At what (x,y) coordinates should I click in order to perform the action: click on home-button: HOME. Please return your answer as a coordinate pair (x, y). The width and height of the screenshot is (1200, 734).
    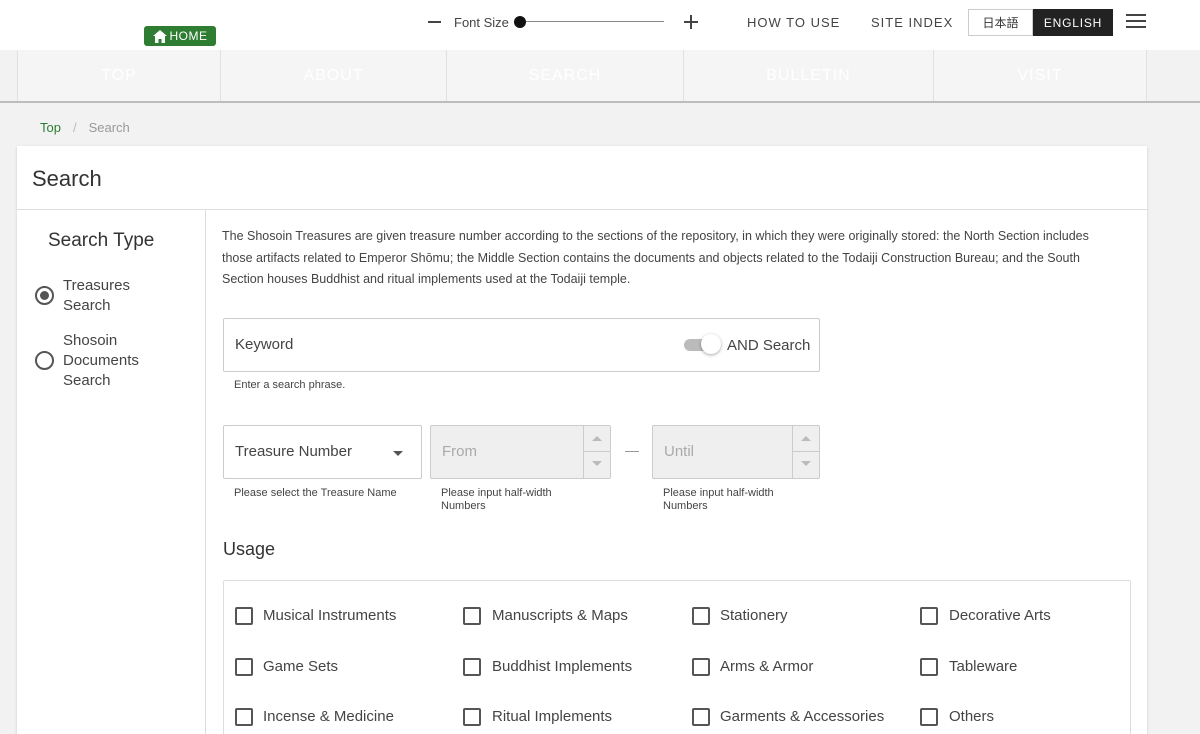
    Looking at the image, I should click on (180, 36).